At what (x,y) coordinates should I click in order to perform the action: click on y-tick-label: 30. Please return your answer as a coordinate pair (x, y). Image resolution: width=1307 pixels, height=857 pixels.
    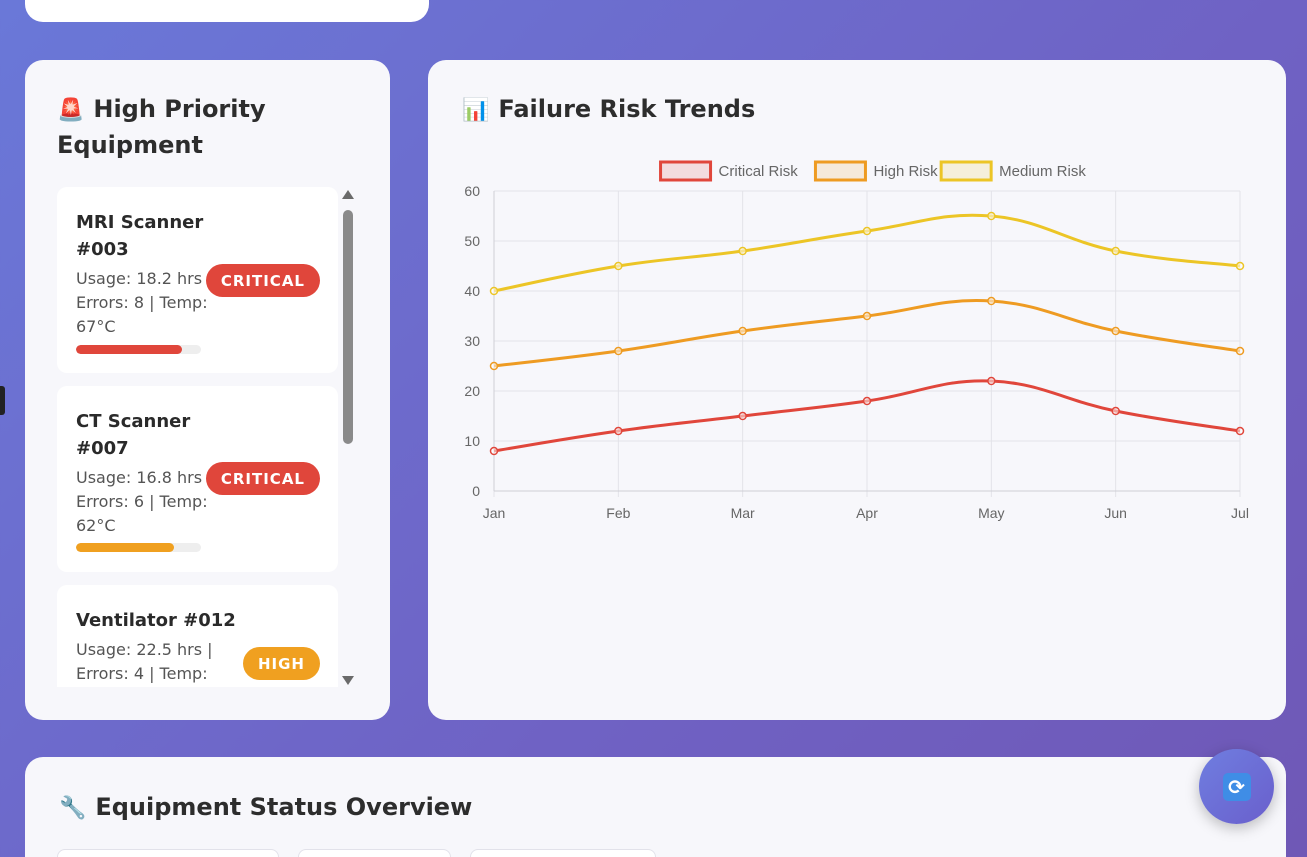
    Looking at the image, I should click on (472, 341).